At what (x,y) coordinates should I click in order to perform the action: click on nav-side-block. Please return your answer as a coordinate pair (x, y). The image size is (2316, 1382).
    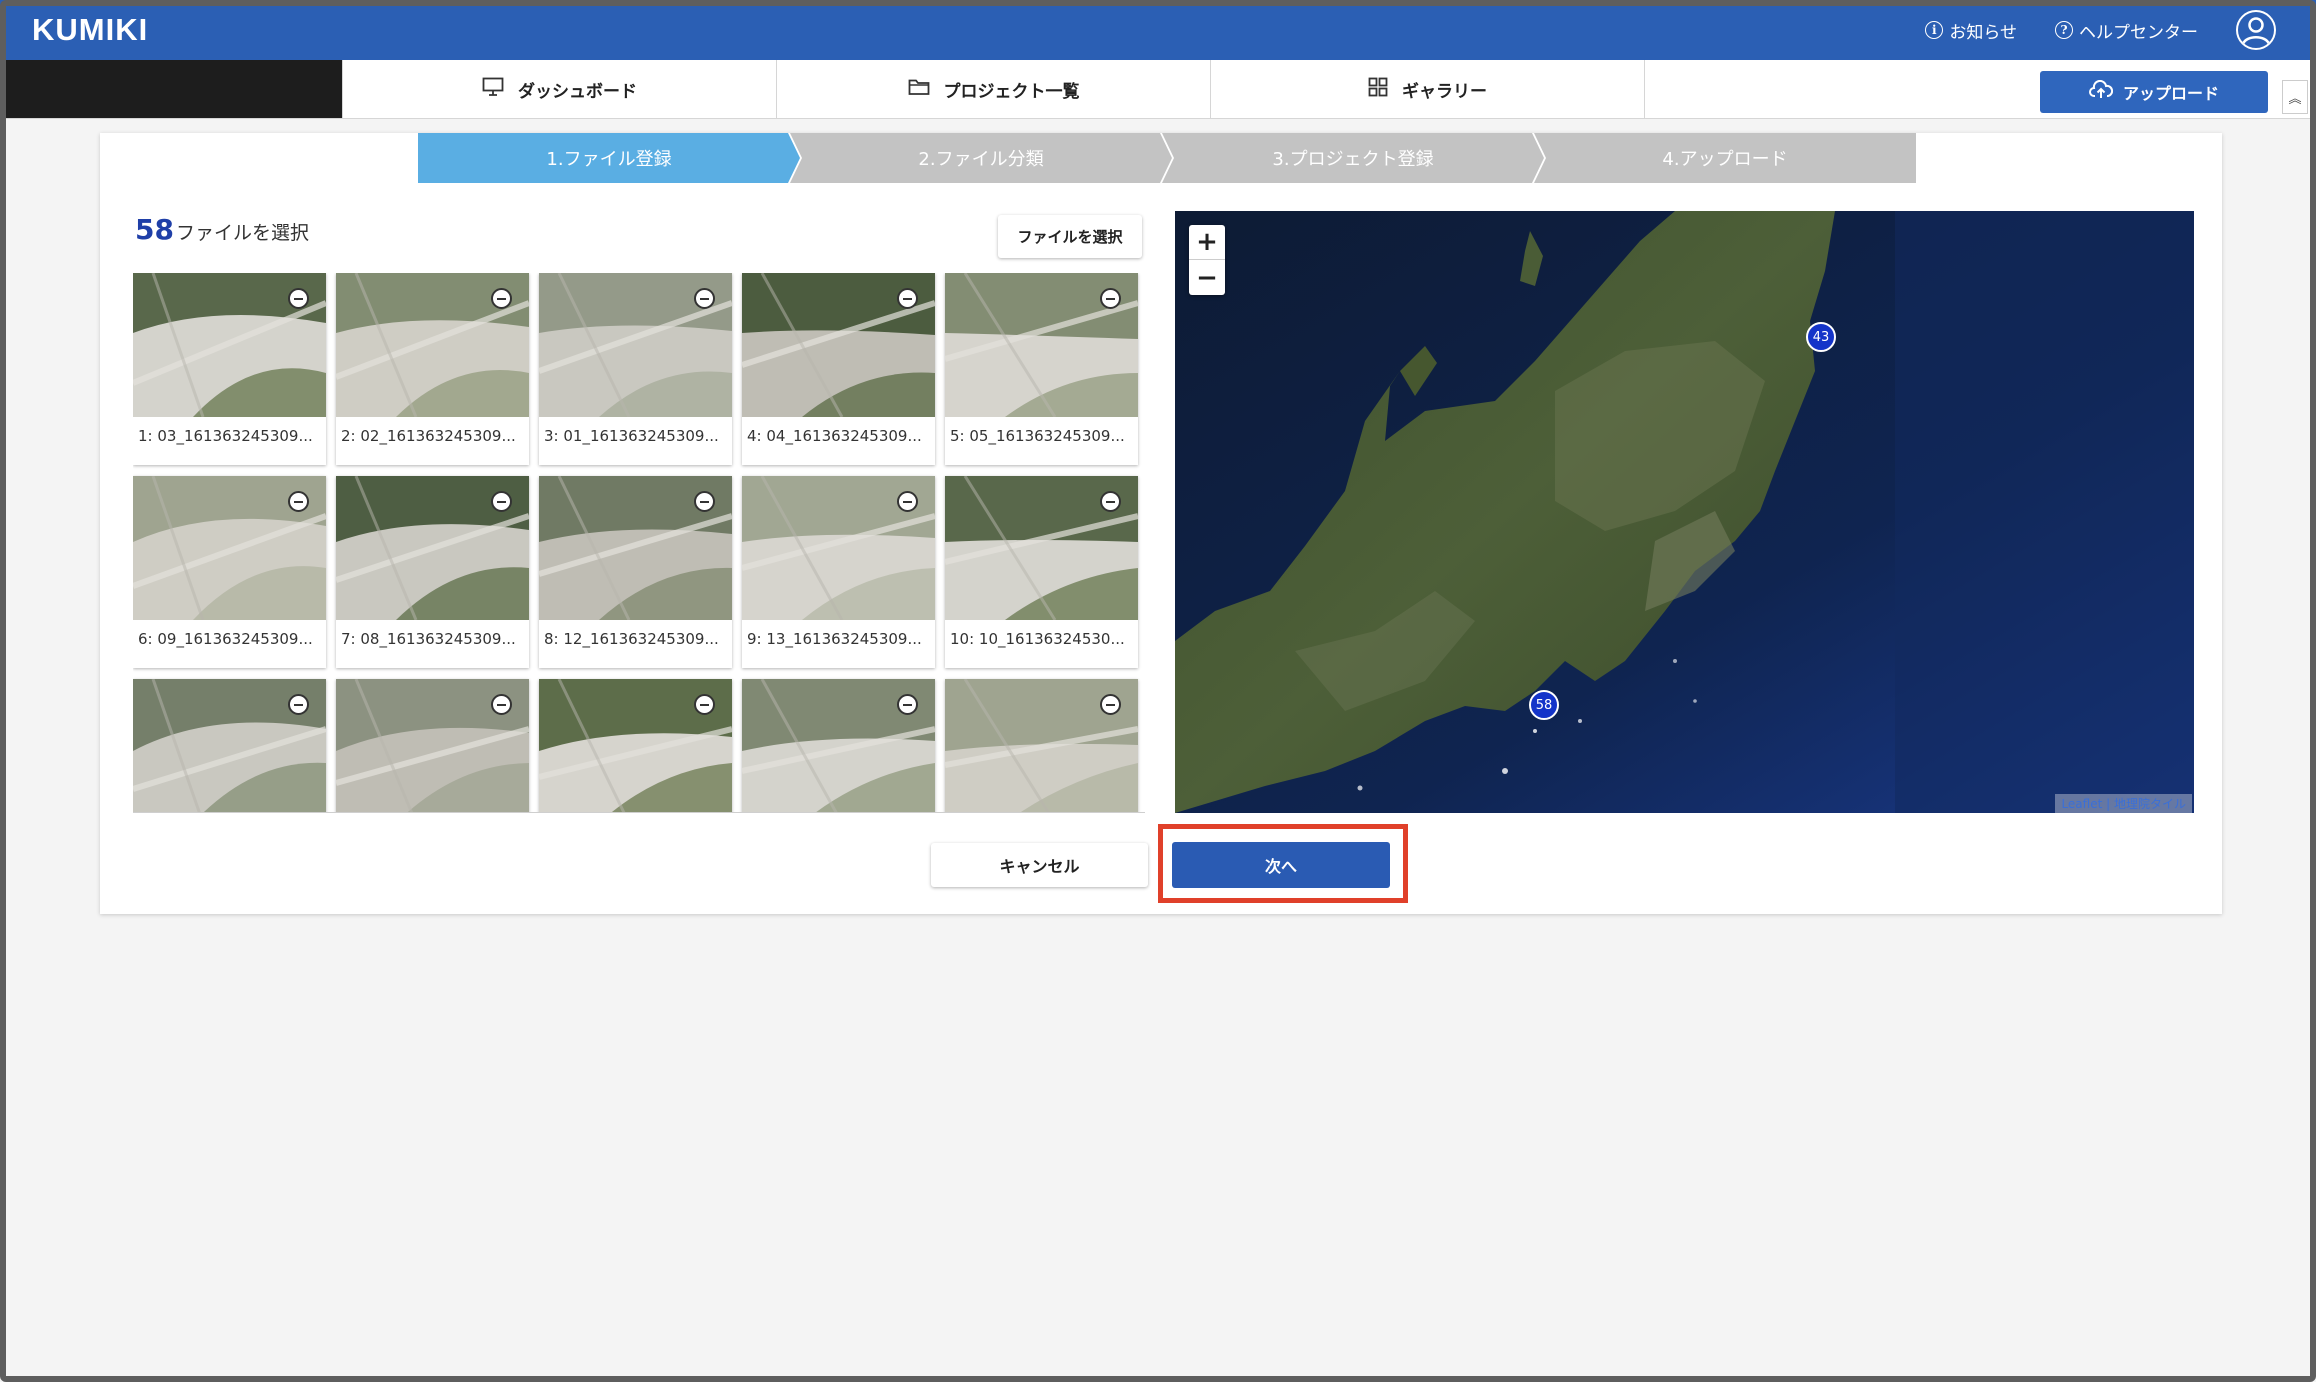
    Looking at the image, I should click on (174, 89).